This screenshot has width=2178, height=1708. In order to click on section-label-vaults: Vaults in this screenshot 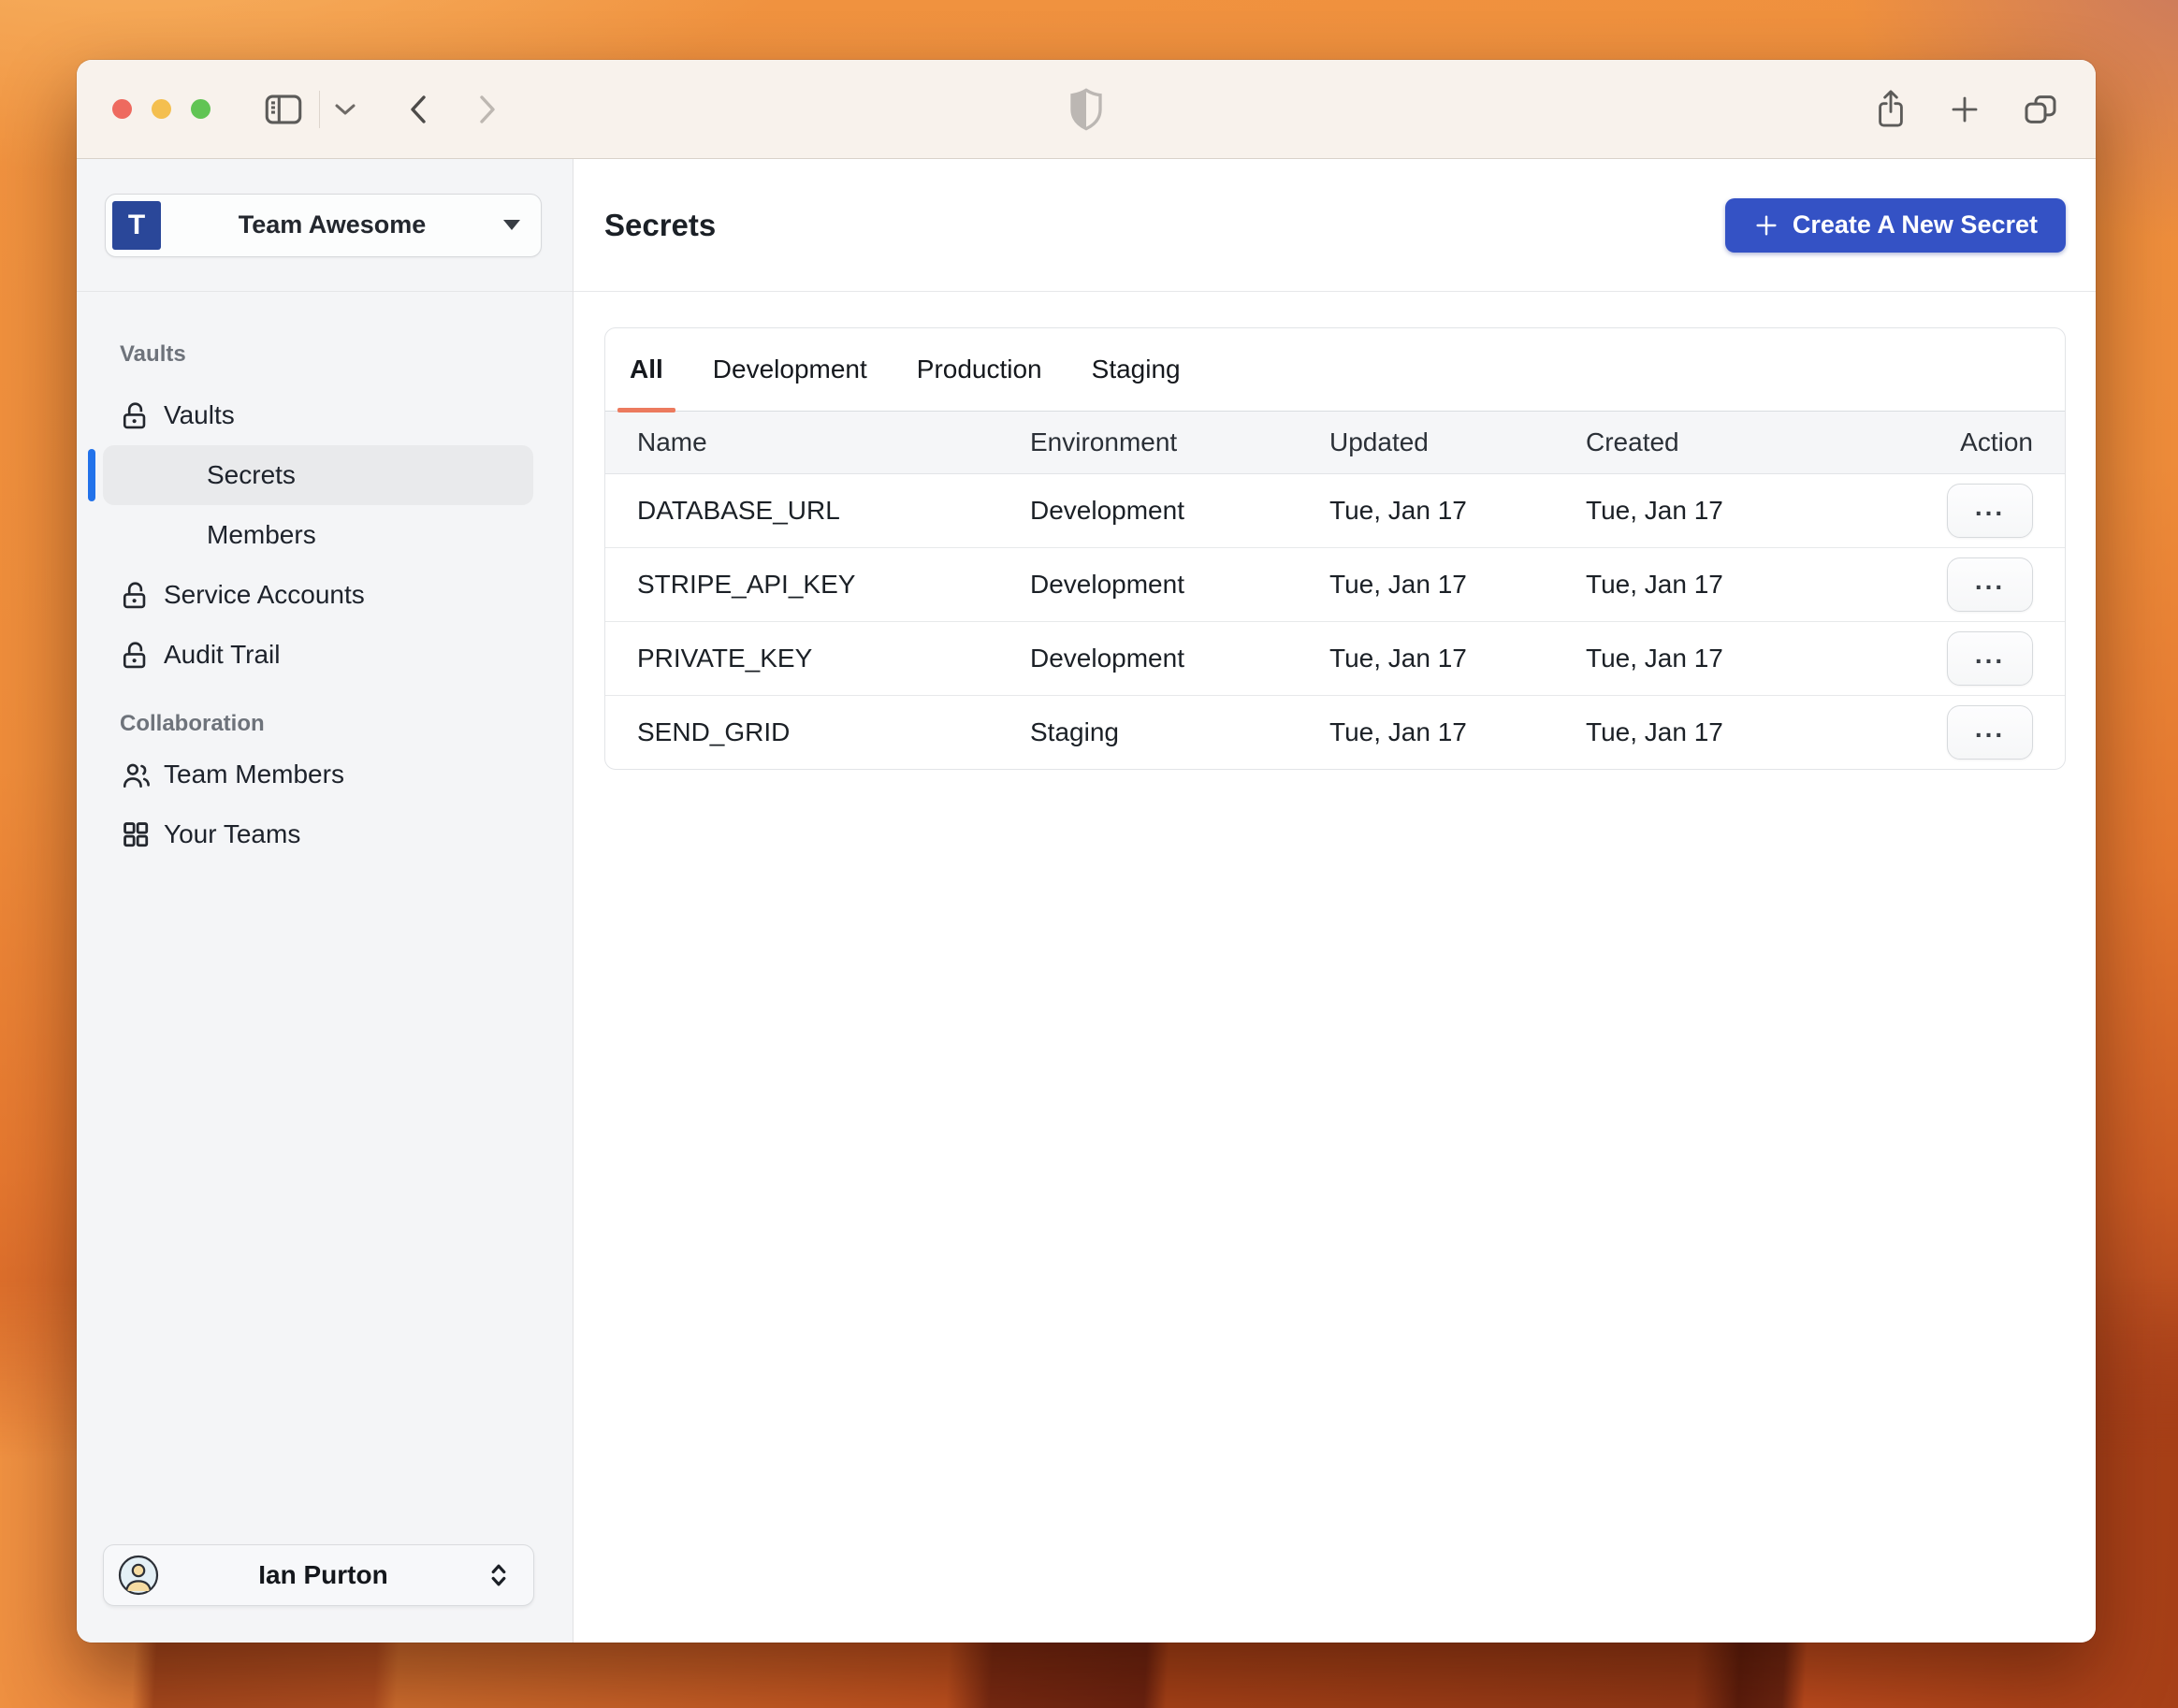, I will do `click(153, 354)`.